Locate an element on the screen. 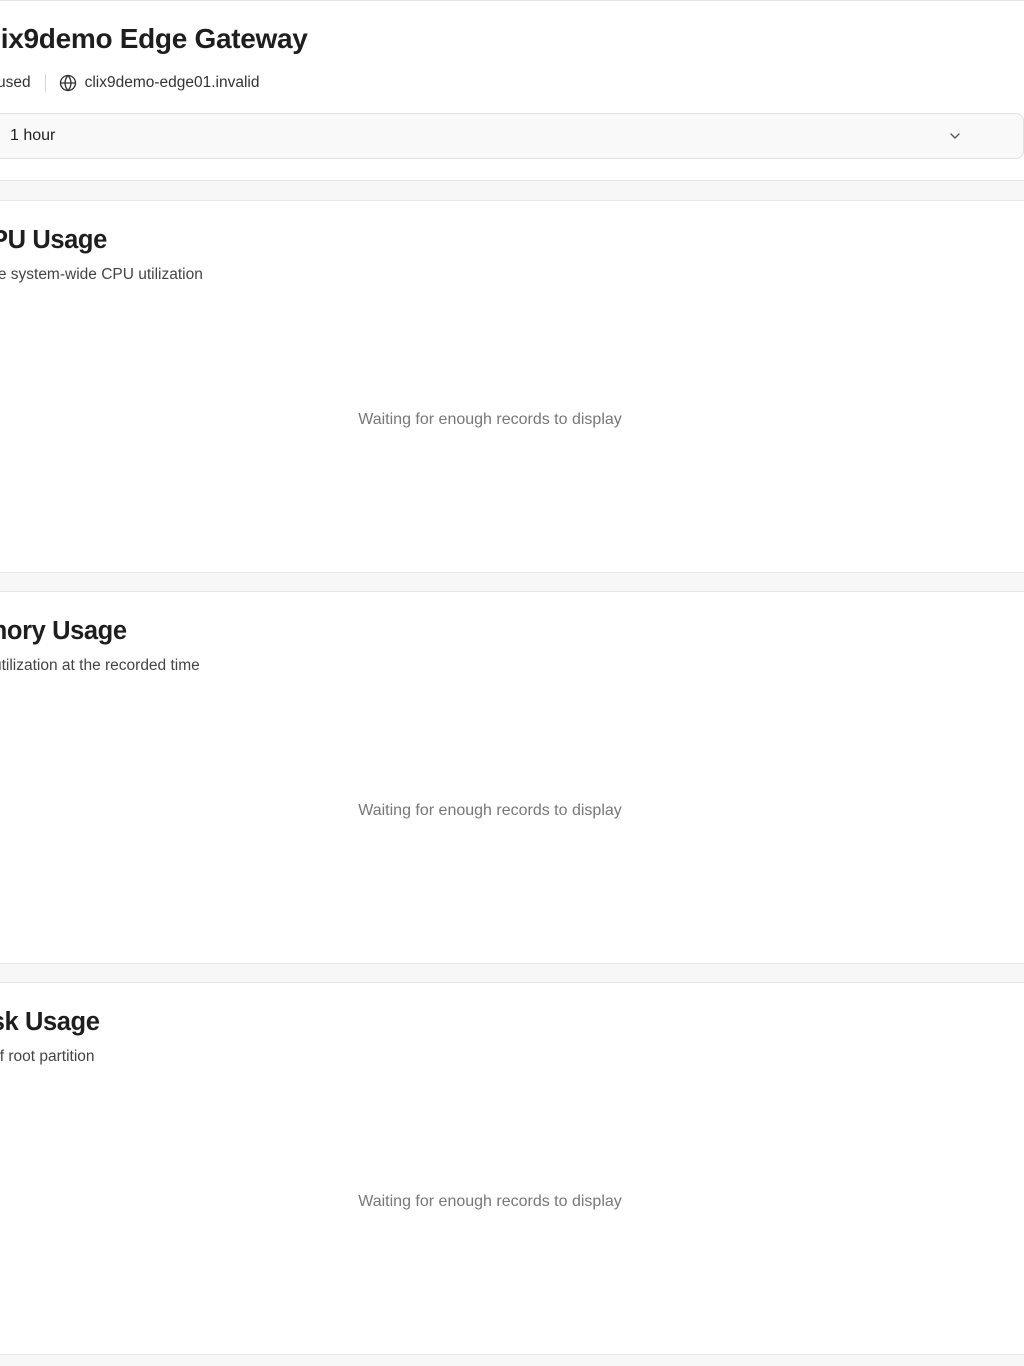 The width and height of the screenshot is (1024, 1366). page-title: clix9demo Edge Gateway is located at coordinates (154, 38).